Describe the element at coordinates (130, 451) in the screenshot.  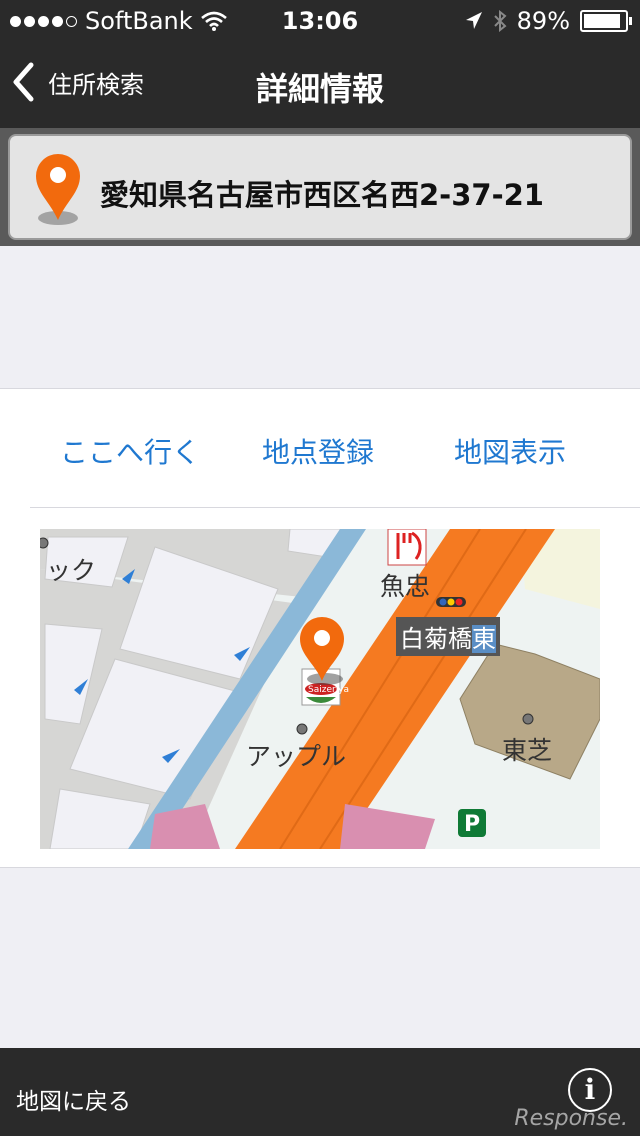
I see `go-here-button: ここへ行く` at that location.